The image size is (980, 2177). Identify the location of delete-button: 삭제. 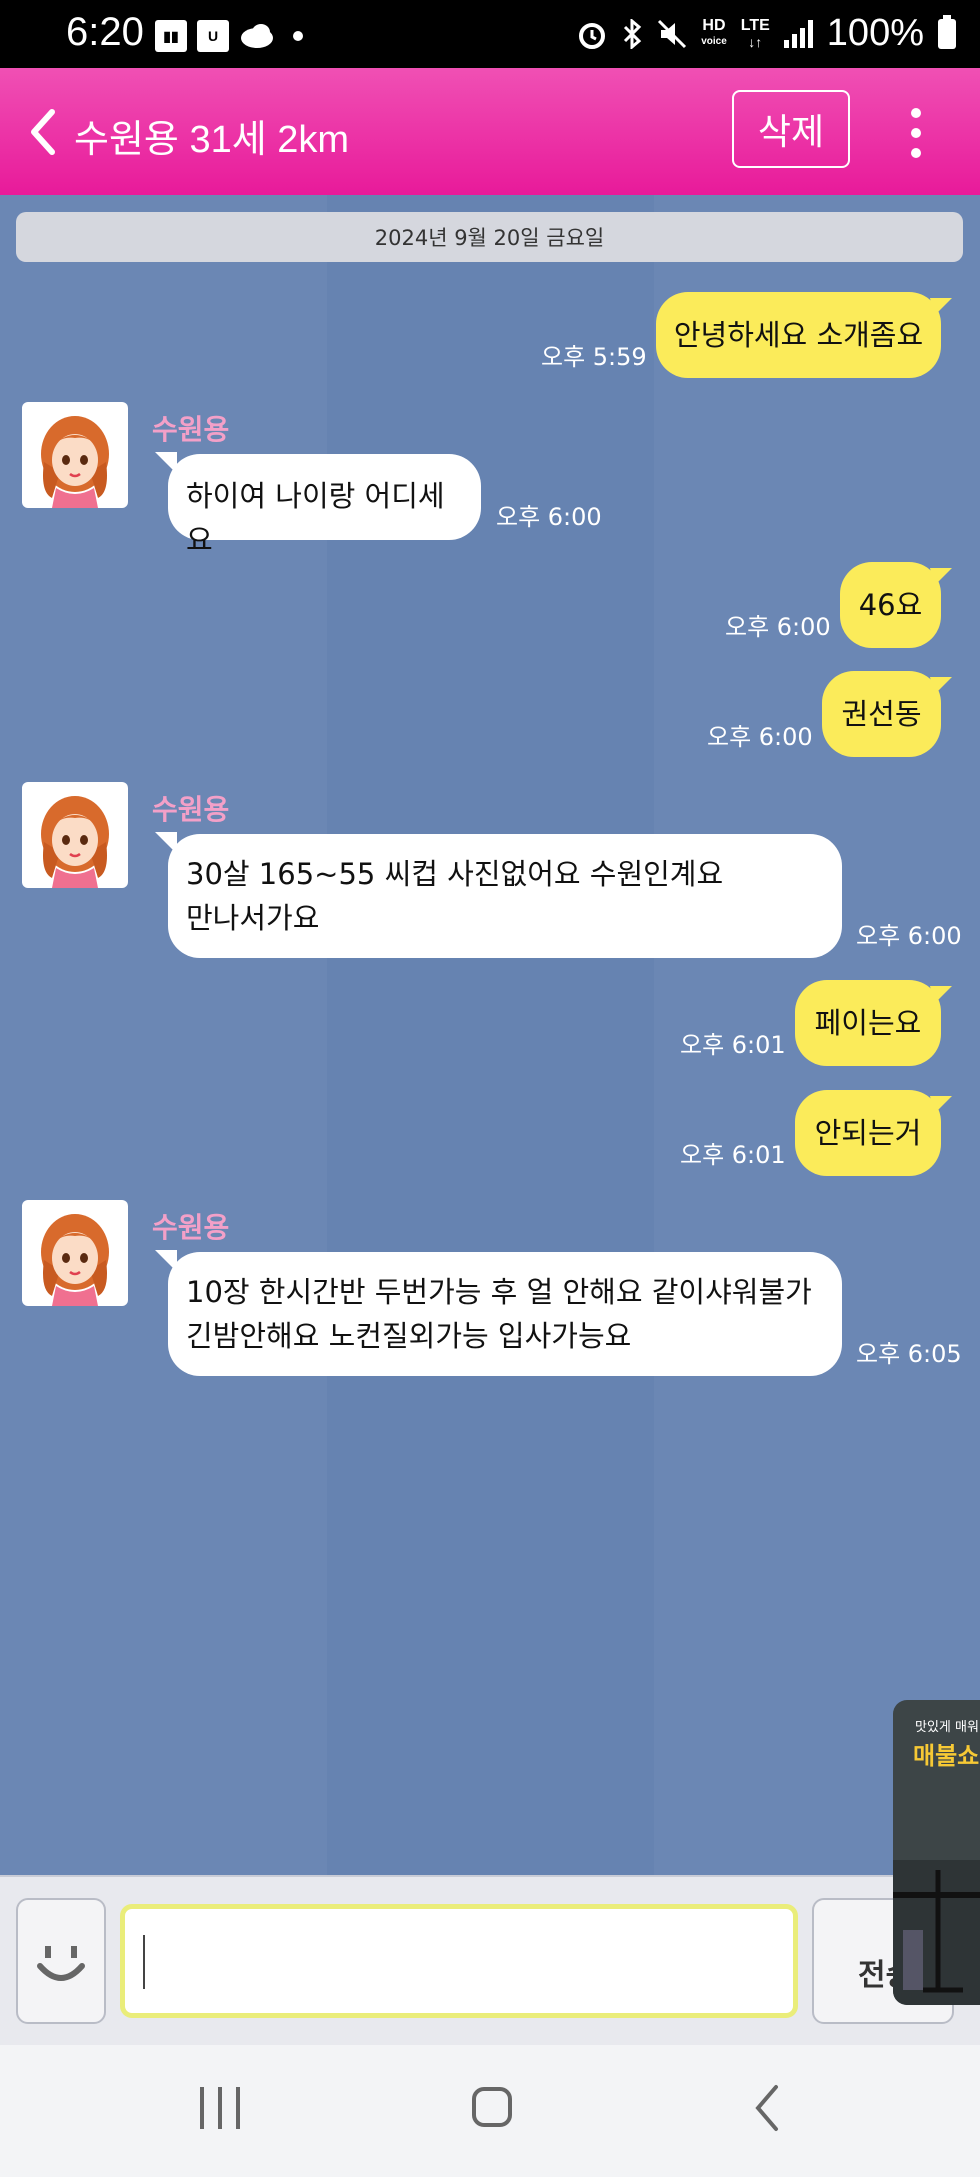
(791, 129).